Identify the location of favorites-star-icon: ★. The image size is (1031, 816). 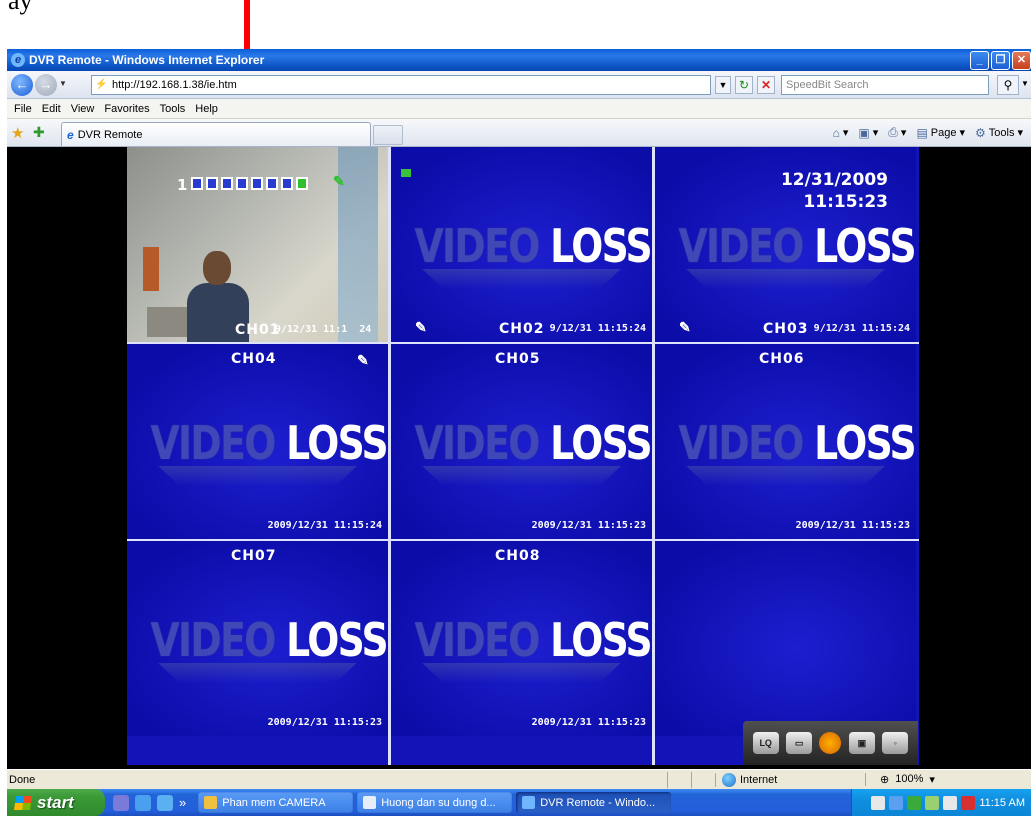
(17, 133).